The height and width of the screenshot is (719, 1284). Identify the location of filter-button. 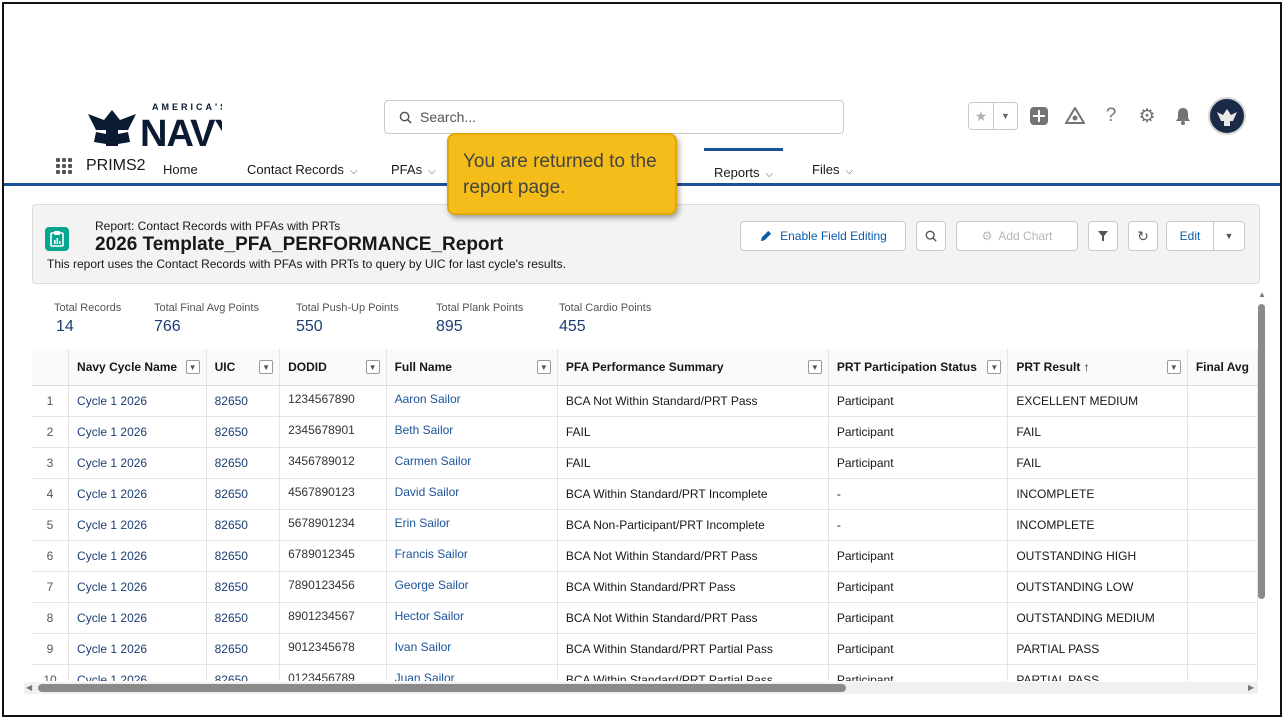
(1103, 236).